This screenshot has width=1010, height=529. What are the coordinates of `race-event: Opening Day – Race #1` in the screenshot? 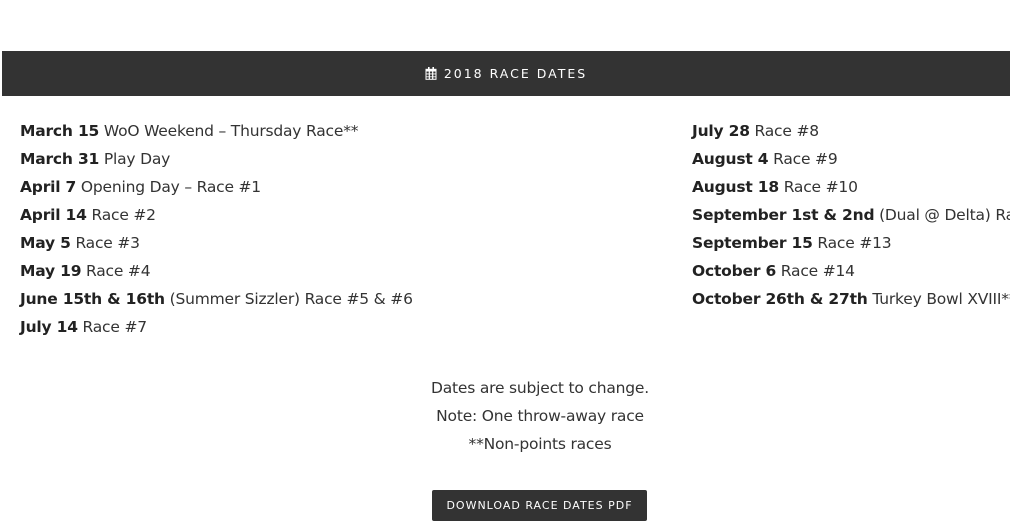 It's located at (170, 187).